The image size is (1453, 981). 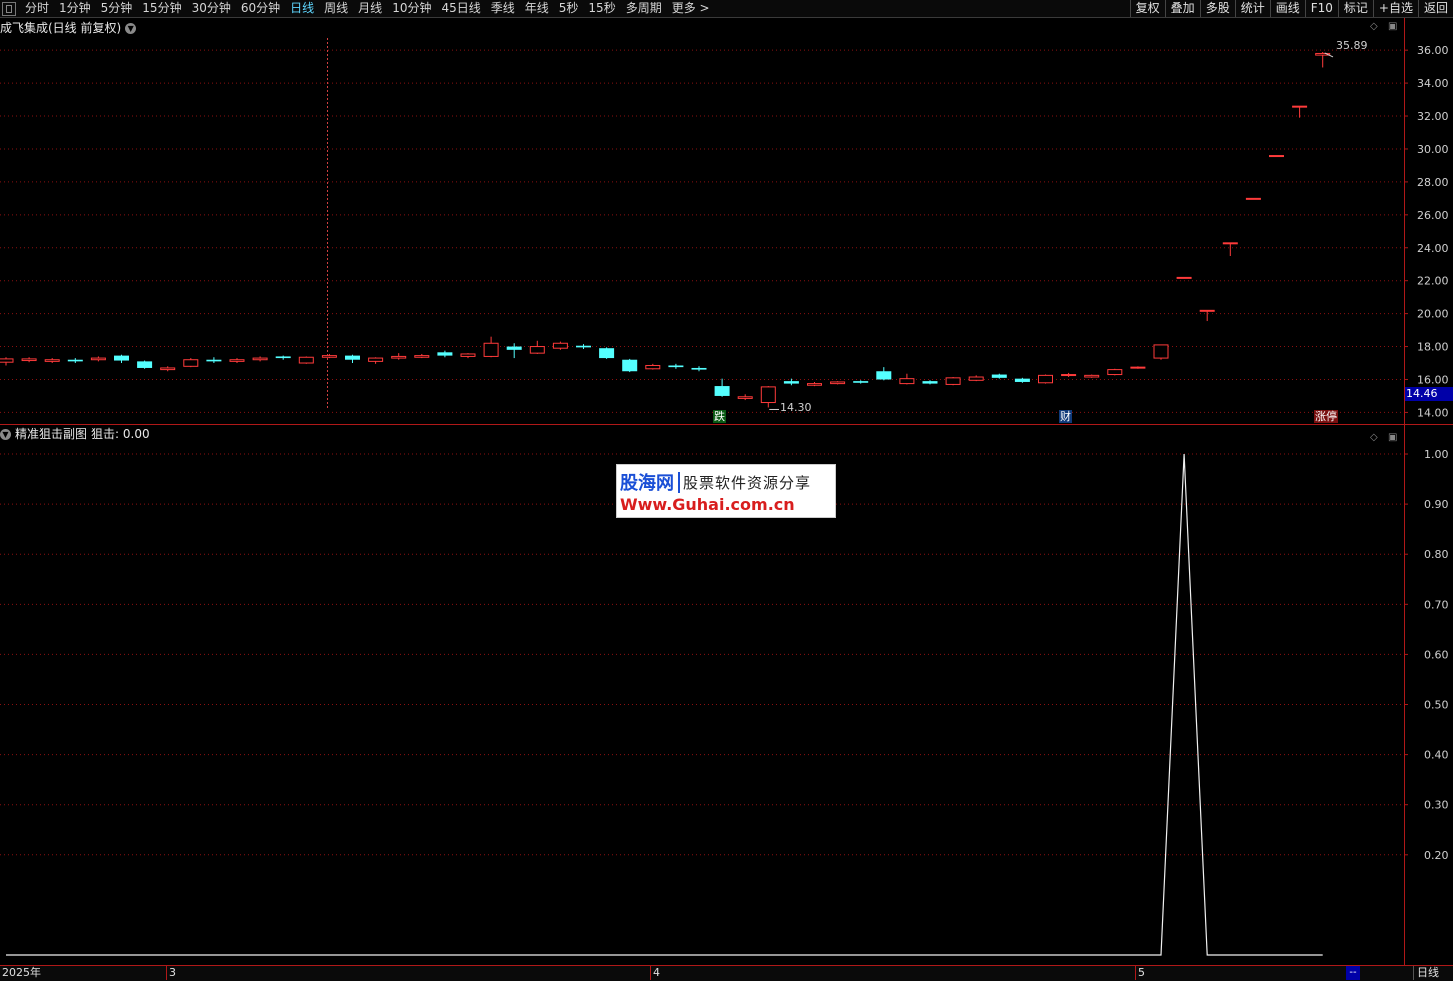 I want to click on watermark-url: Www.Guhai.com.cn, so click(x=707, y=504).